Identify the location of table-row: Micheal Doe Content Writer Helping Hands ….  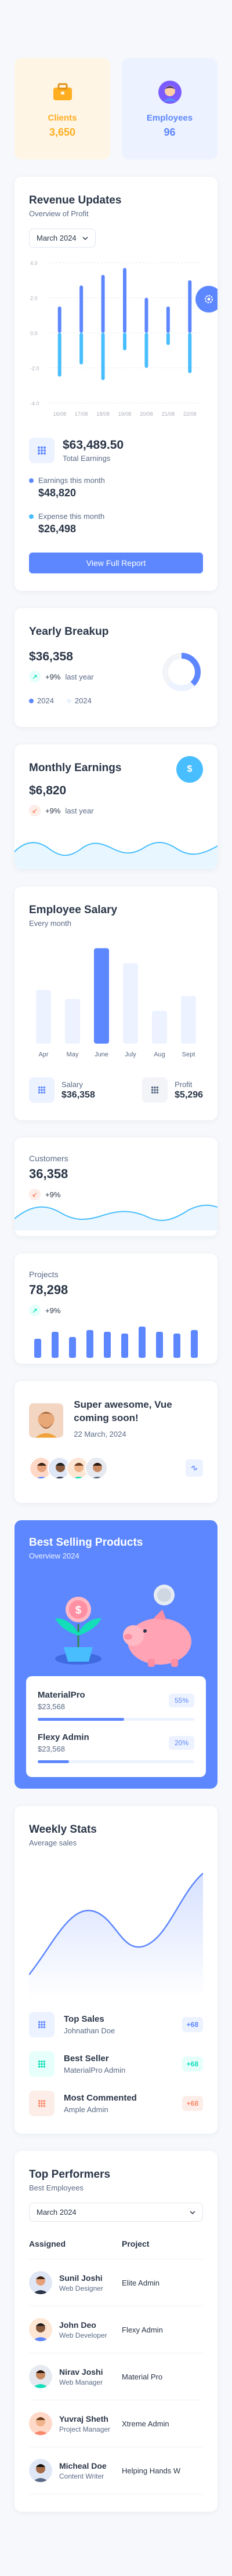
(116, 2470).